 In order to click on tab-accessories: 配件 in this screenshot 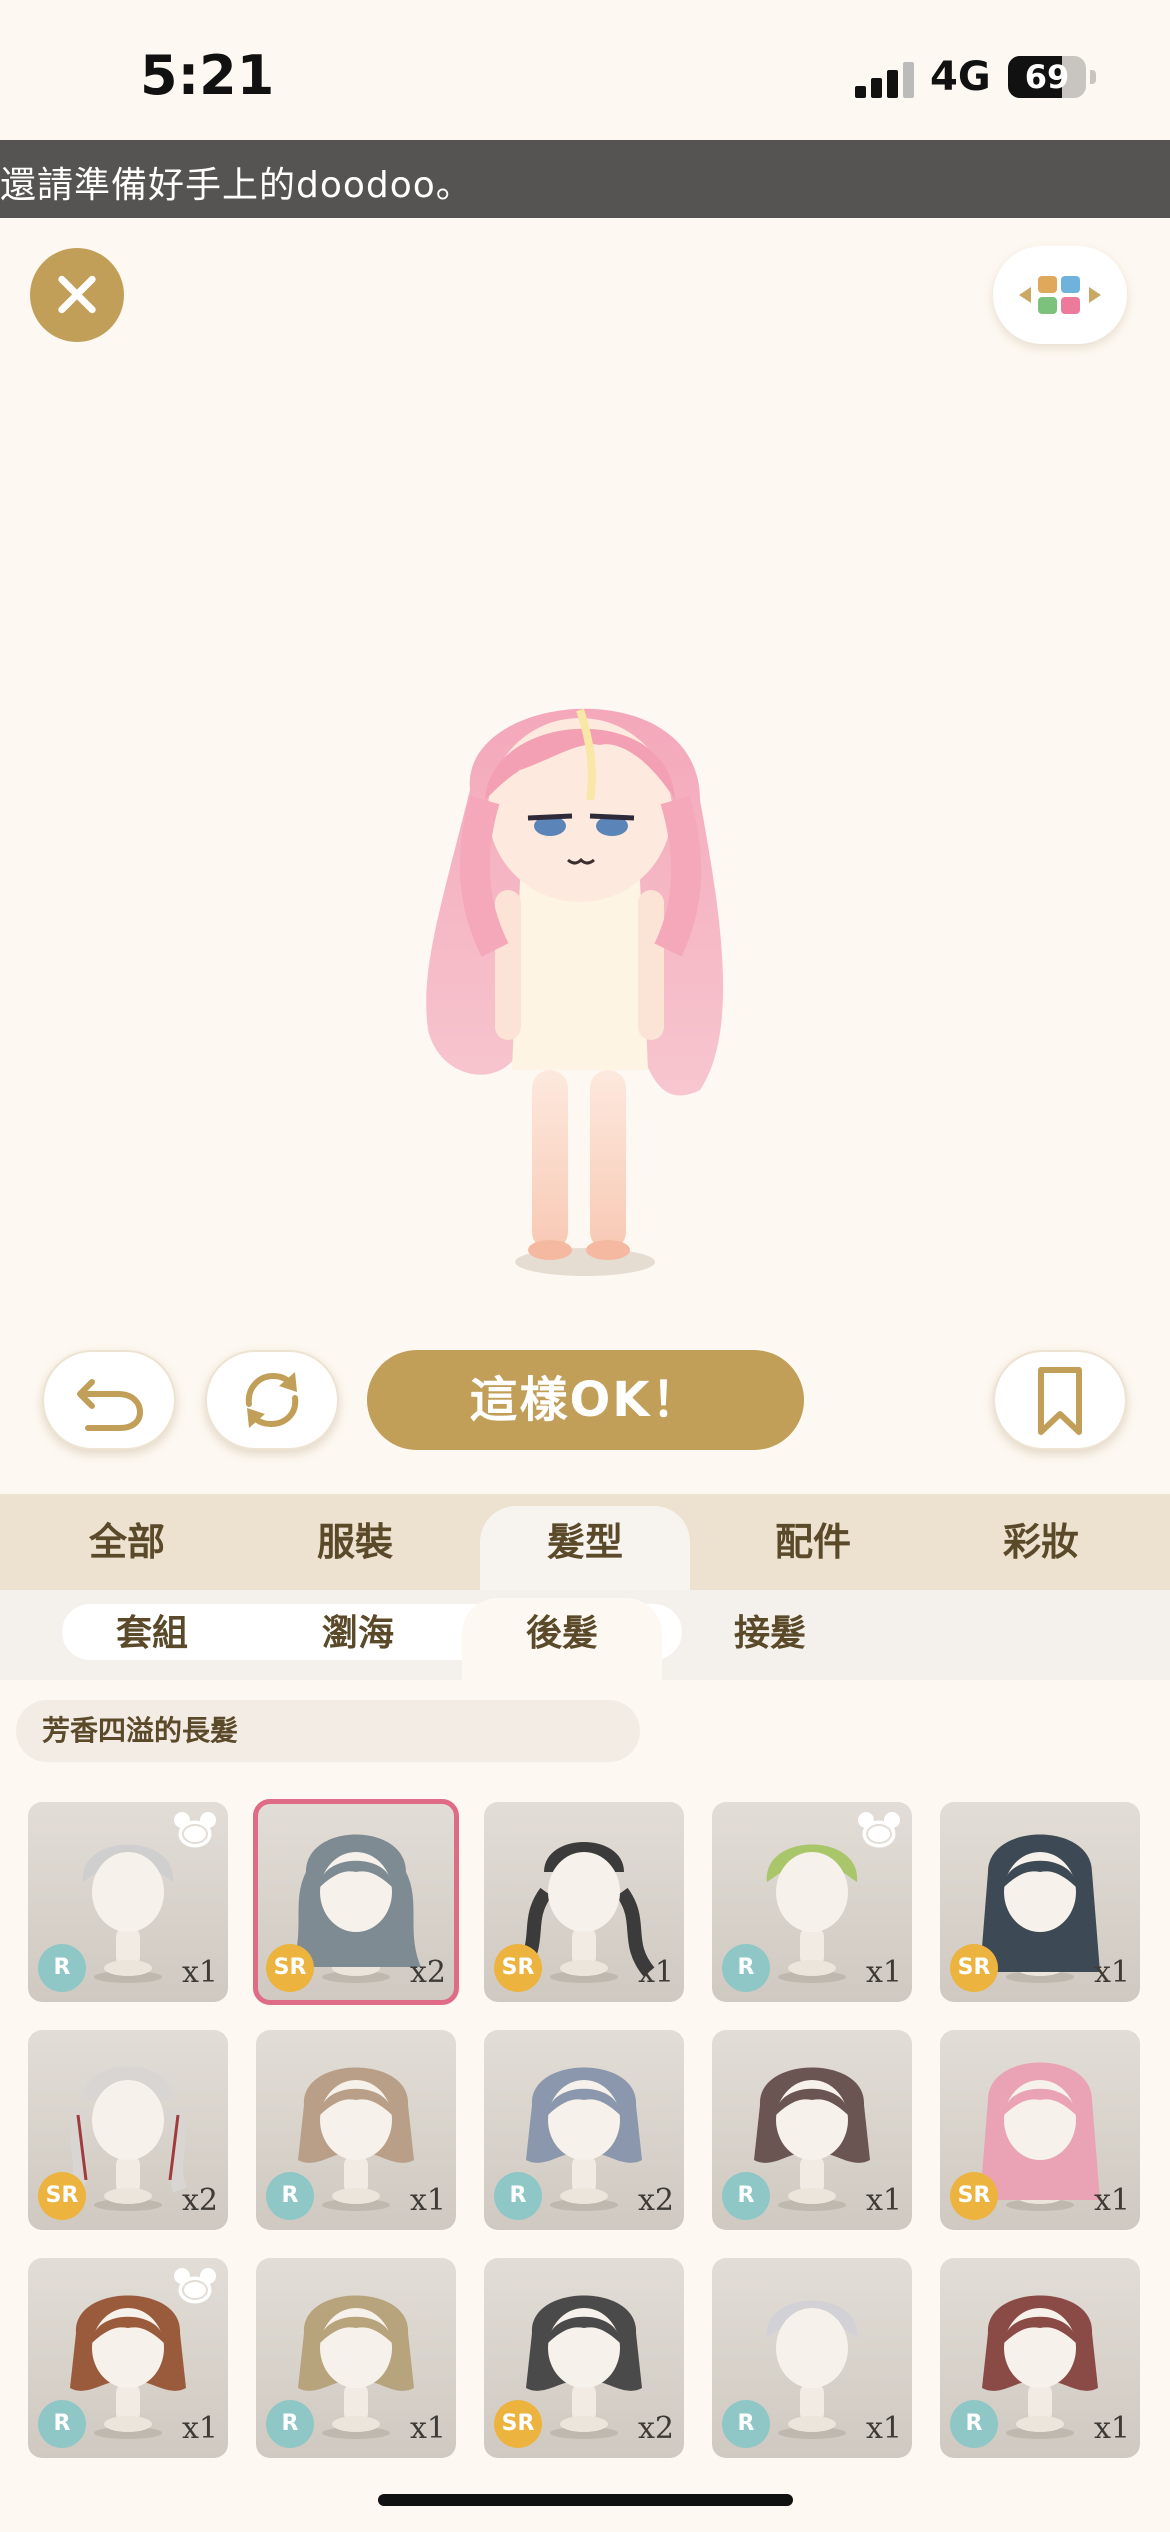, I will do `click(813, 1542)`.